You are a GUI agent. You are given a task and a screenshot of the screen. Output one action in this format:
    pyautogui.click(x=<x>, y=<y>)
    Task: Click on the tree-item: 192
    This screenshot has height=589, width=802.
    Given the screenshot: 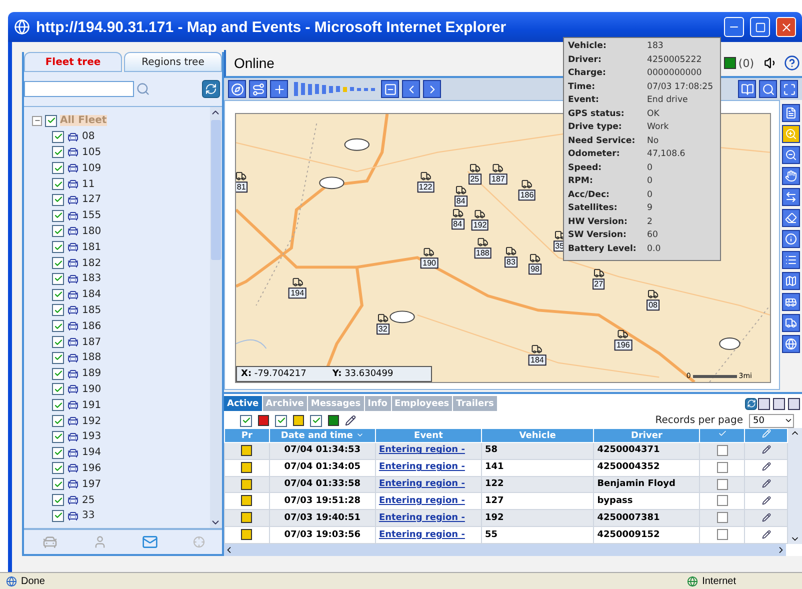 What is the action you would take?
    pyautogui.click(x=92, y=421)
    